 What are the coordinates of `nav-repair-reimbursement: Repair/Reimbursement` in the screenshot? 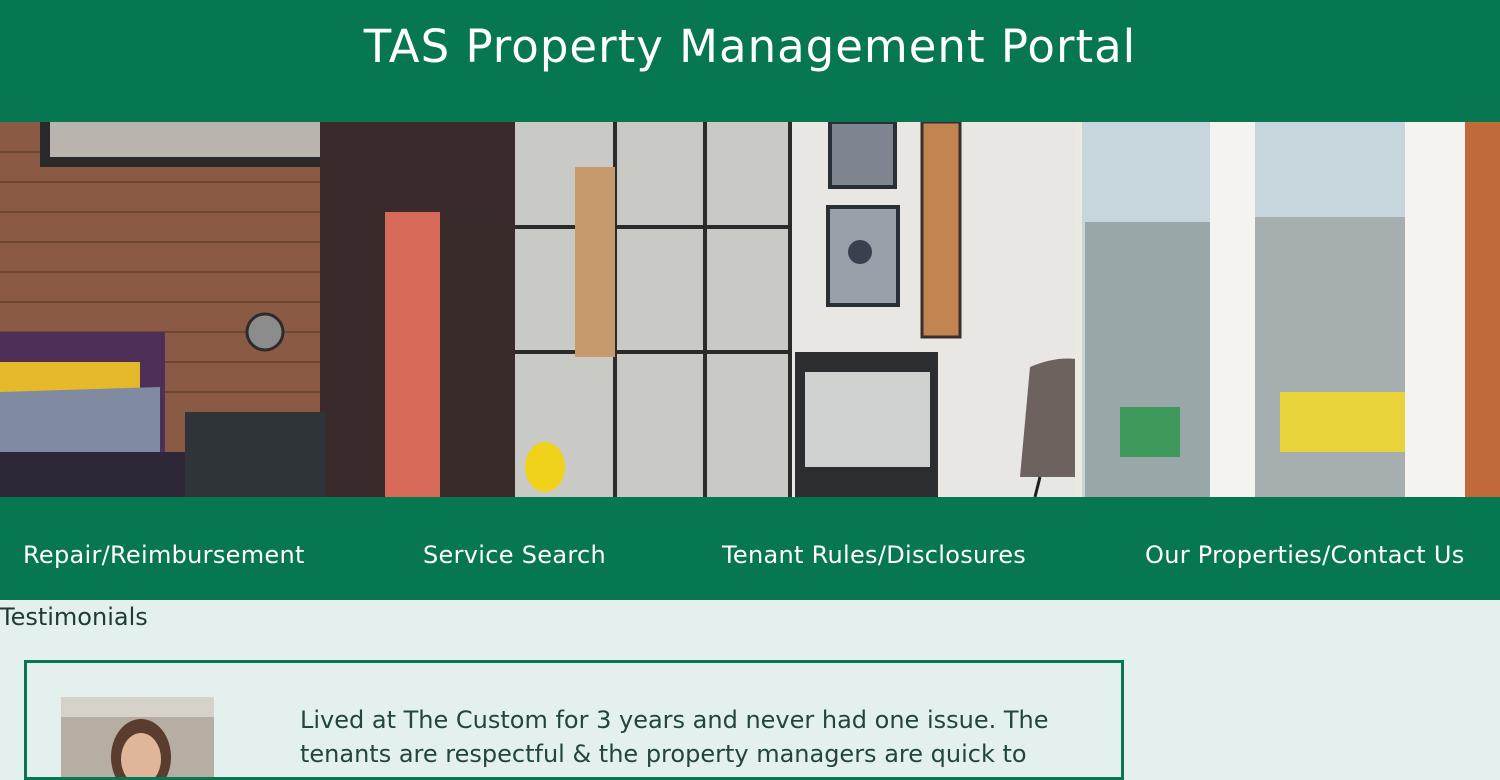 It's located at (164, 555).